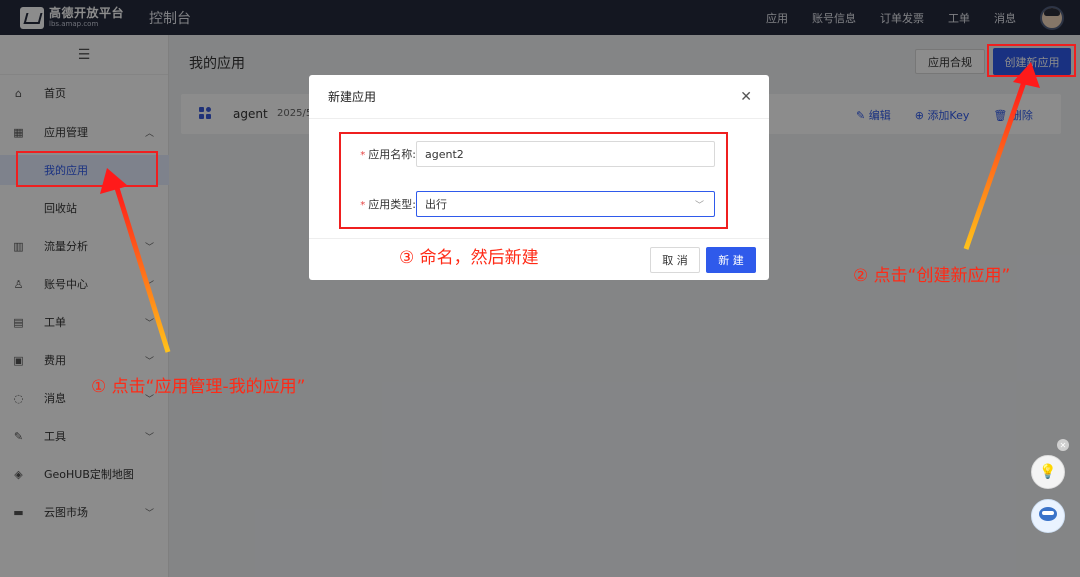 The height and width of the screenshot is (577, 1080). Describe the element at coordinates (198, 387) in the screenshot. I see `annotation-step1: ① 点击“应用管理-我的应用”` at that location.